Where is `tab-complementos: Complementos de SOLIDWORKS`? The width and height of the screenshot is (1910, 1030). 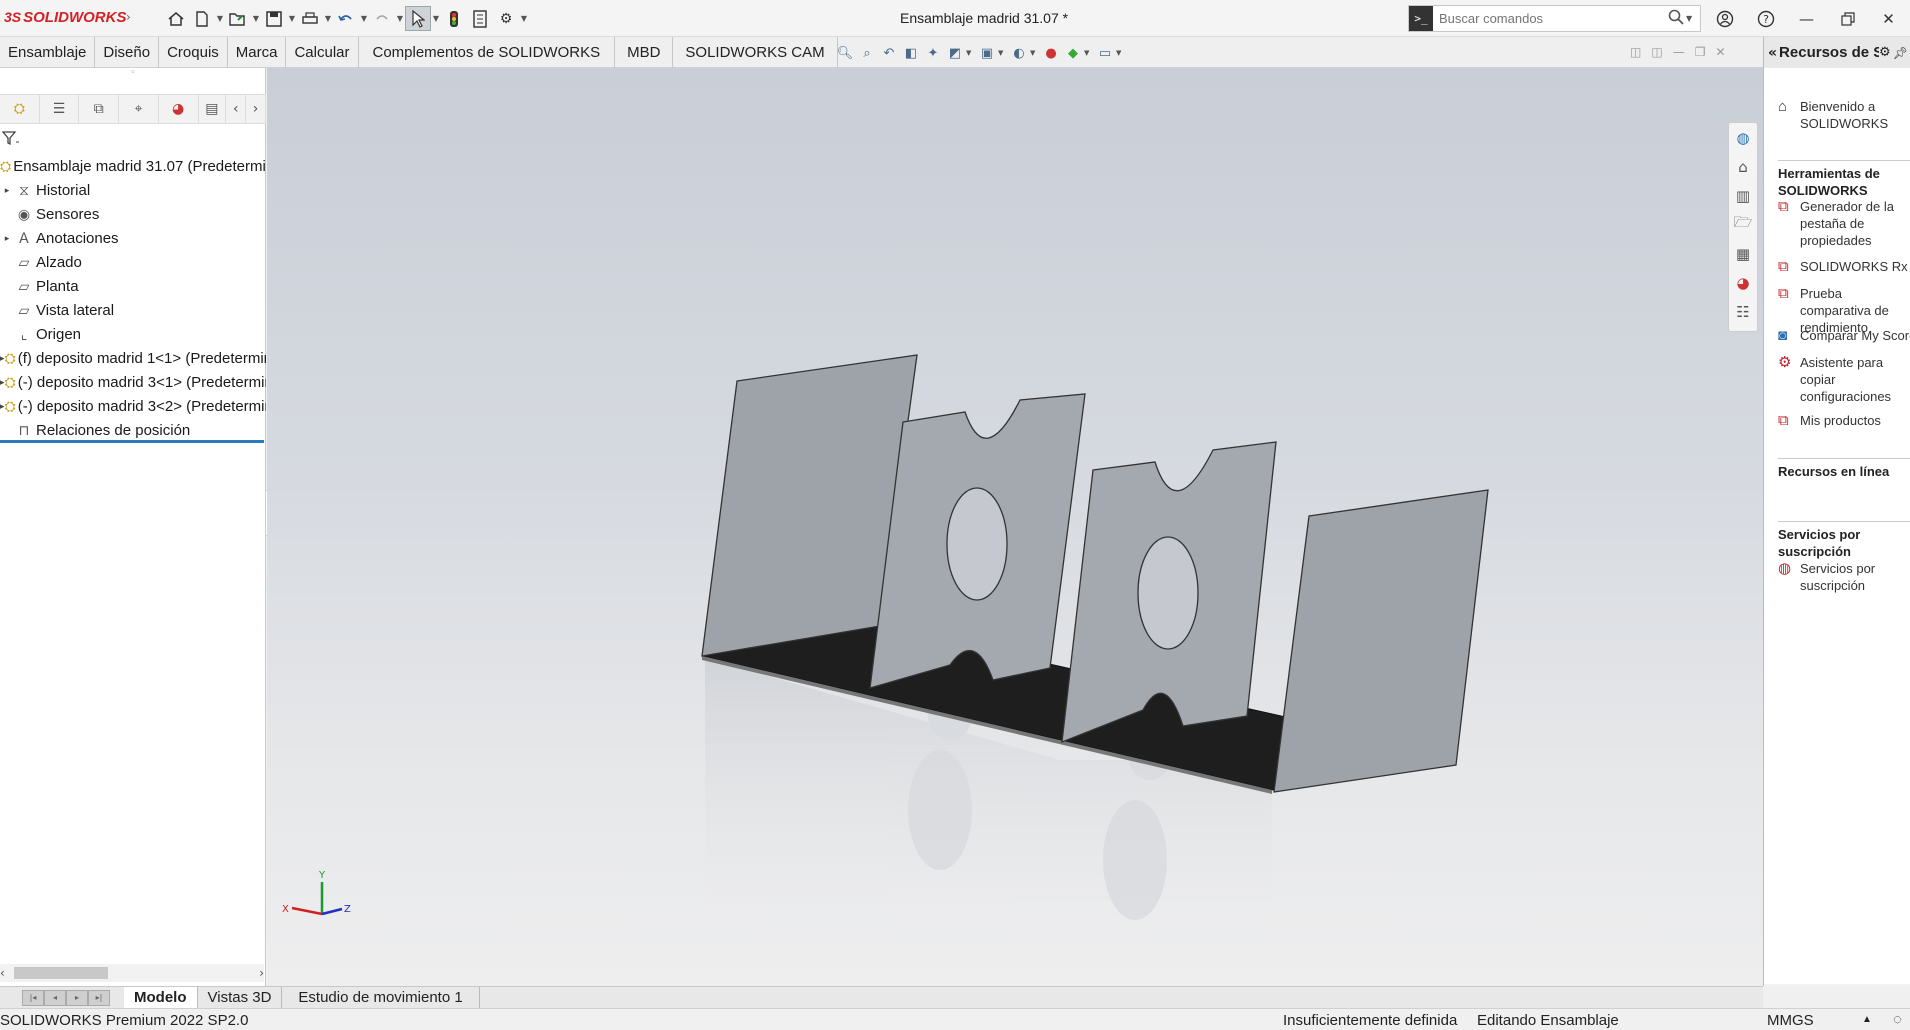 tab-complementos: Complementos de SOLIDWORKS is located at coordinates (487, 52).